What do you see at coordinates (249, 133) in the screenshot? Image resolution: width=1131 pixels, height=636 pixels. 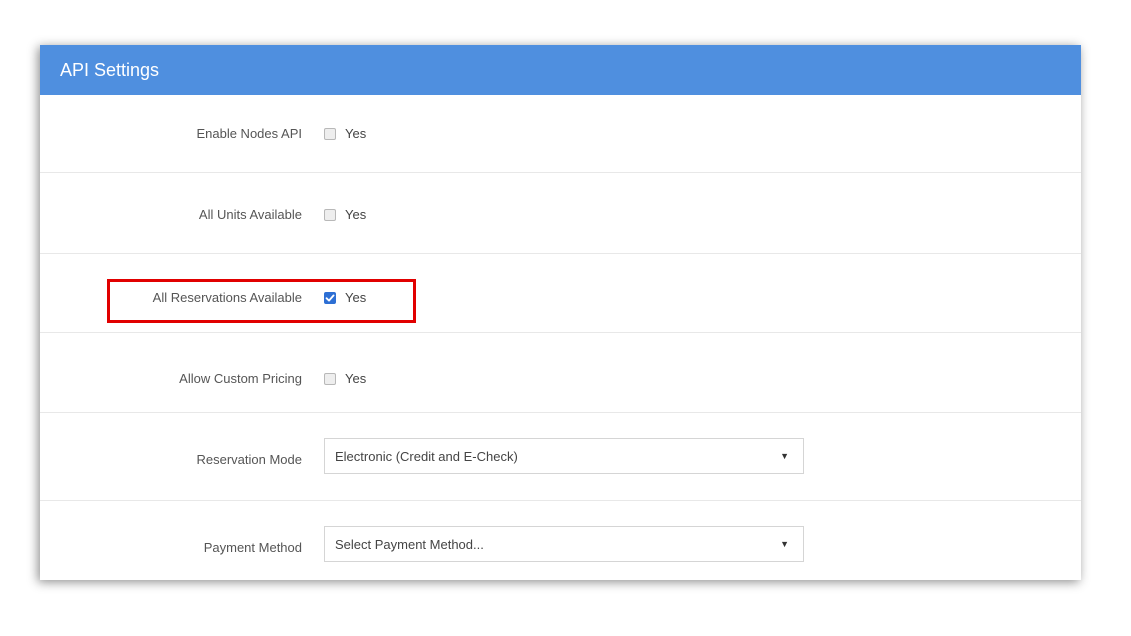 I see `setting-label: Enable Nodes API` at bounding box center [249, 133].